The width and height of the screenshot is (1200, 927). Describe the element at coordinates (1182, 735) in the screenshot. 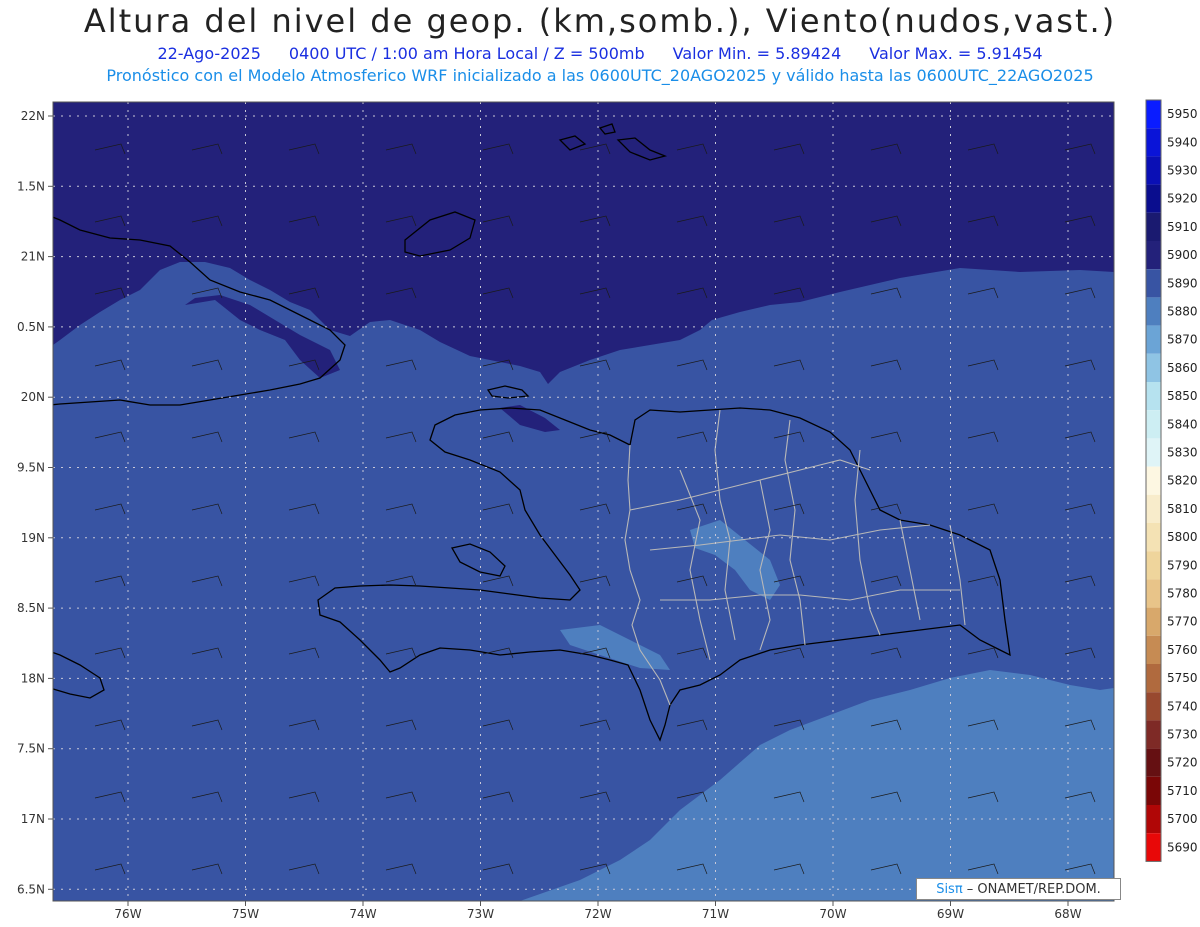

I see `legend-level-label: 5730` at that location.